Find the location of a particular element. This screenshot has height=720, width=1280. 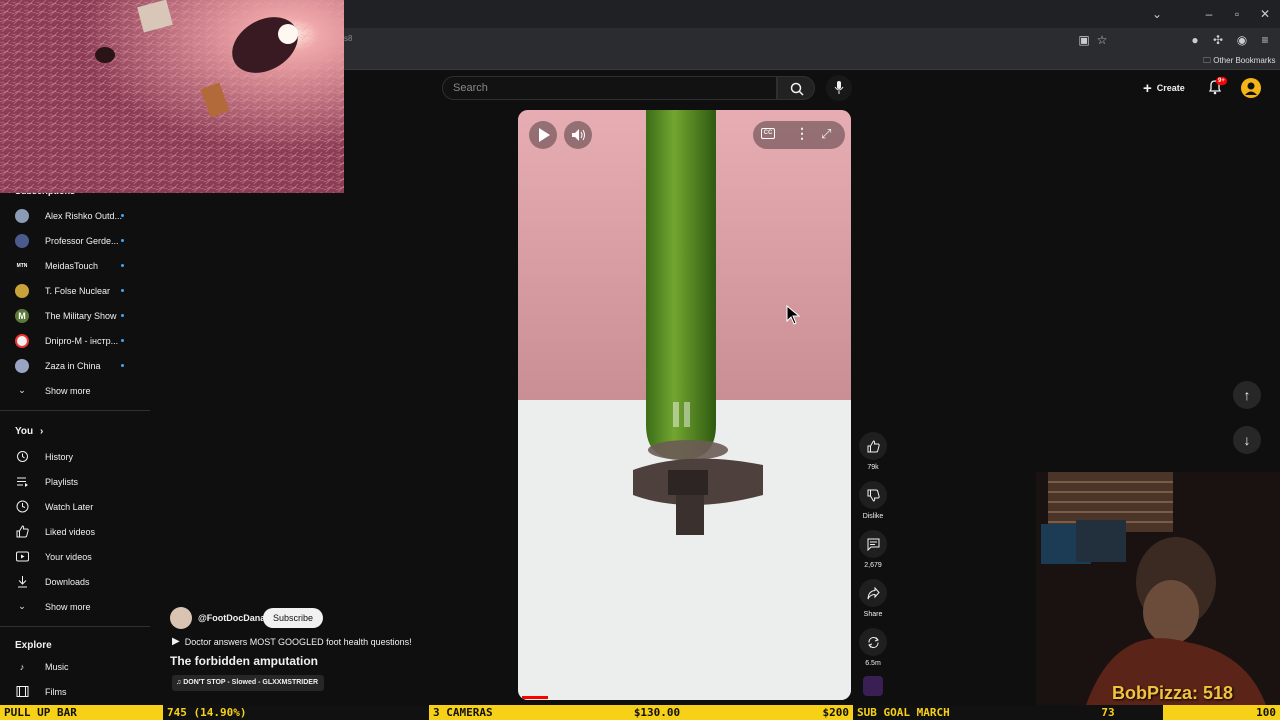

share-button: Share is located at coordinates (873, 598).